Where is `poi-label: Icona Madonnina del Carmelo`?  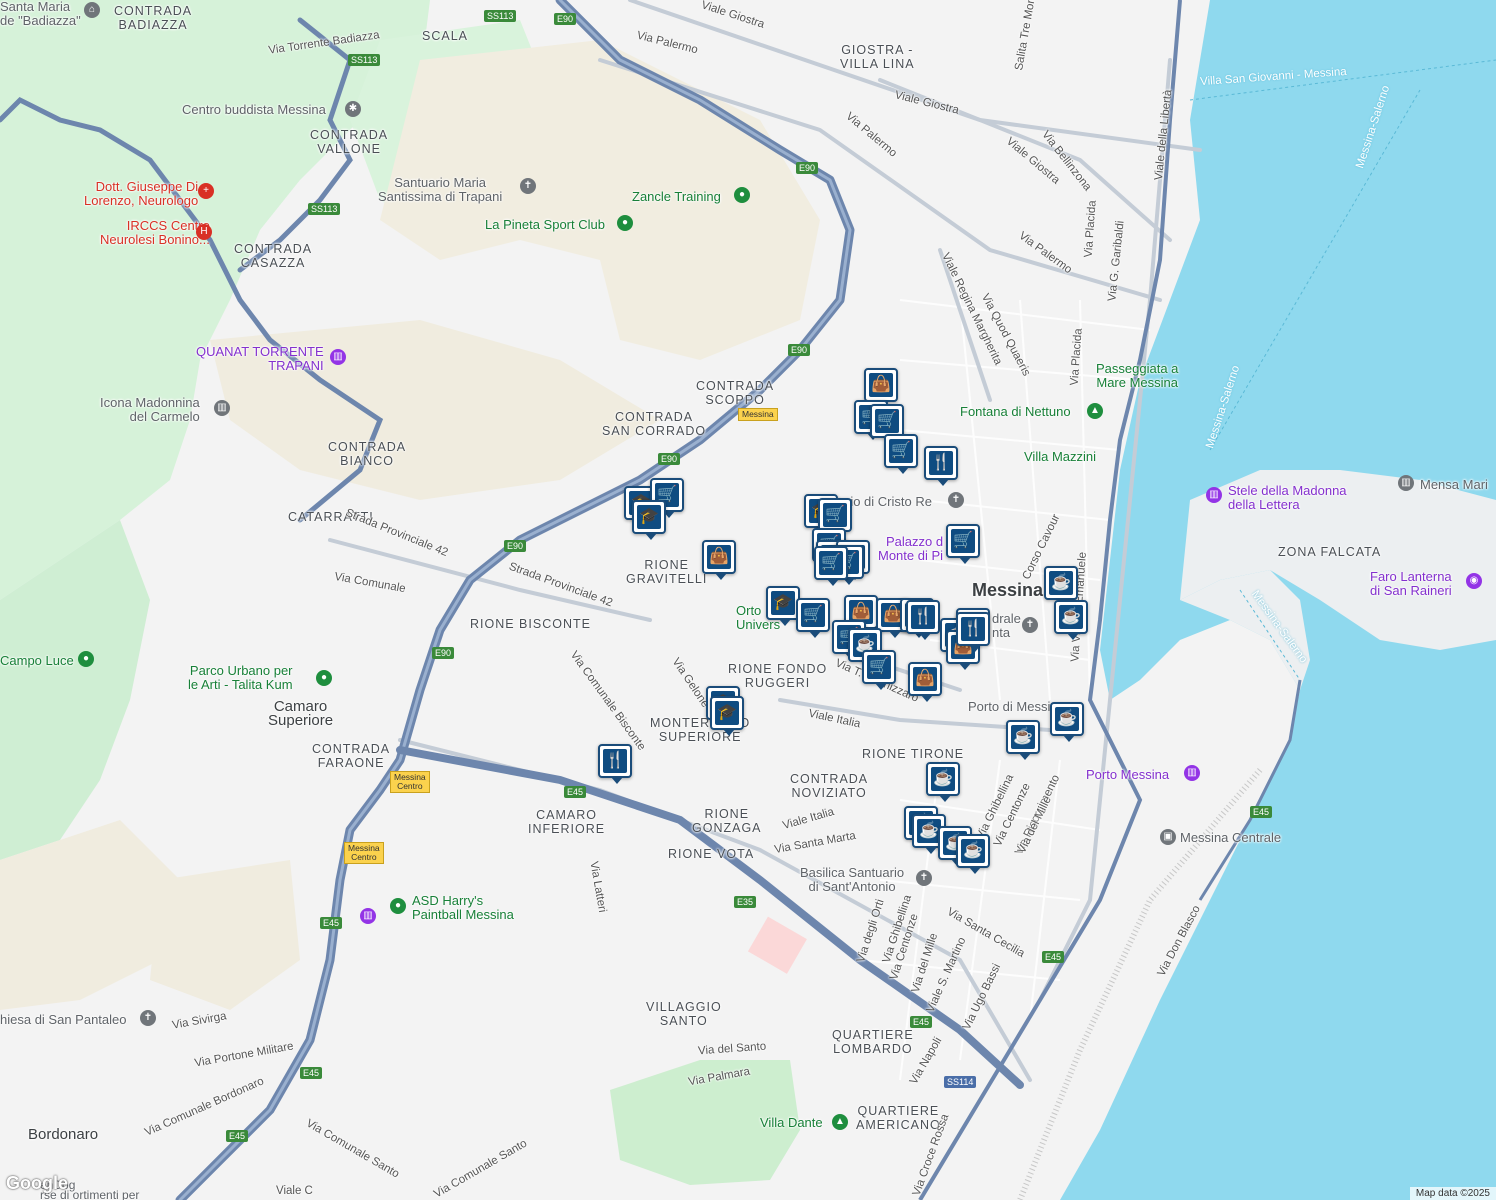 poi-label: Icona Madonnina del Carmelo is located at coordinates (150, 410).